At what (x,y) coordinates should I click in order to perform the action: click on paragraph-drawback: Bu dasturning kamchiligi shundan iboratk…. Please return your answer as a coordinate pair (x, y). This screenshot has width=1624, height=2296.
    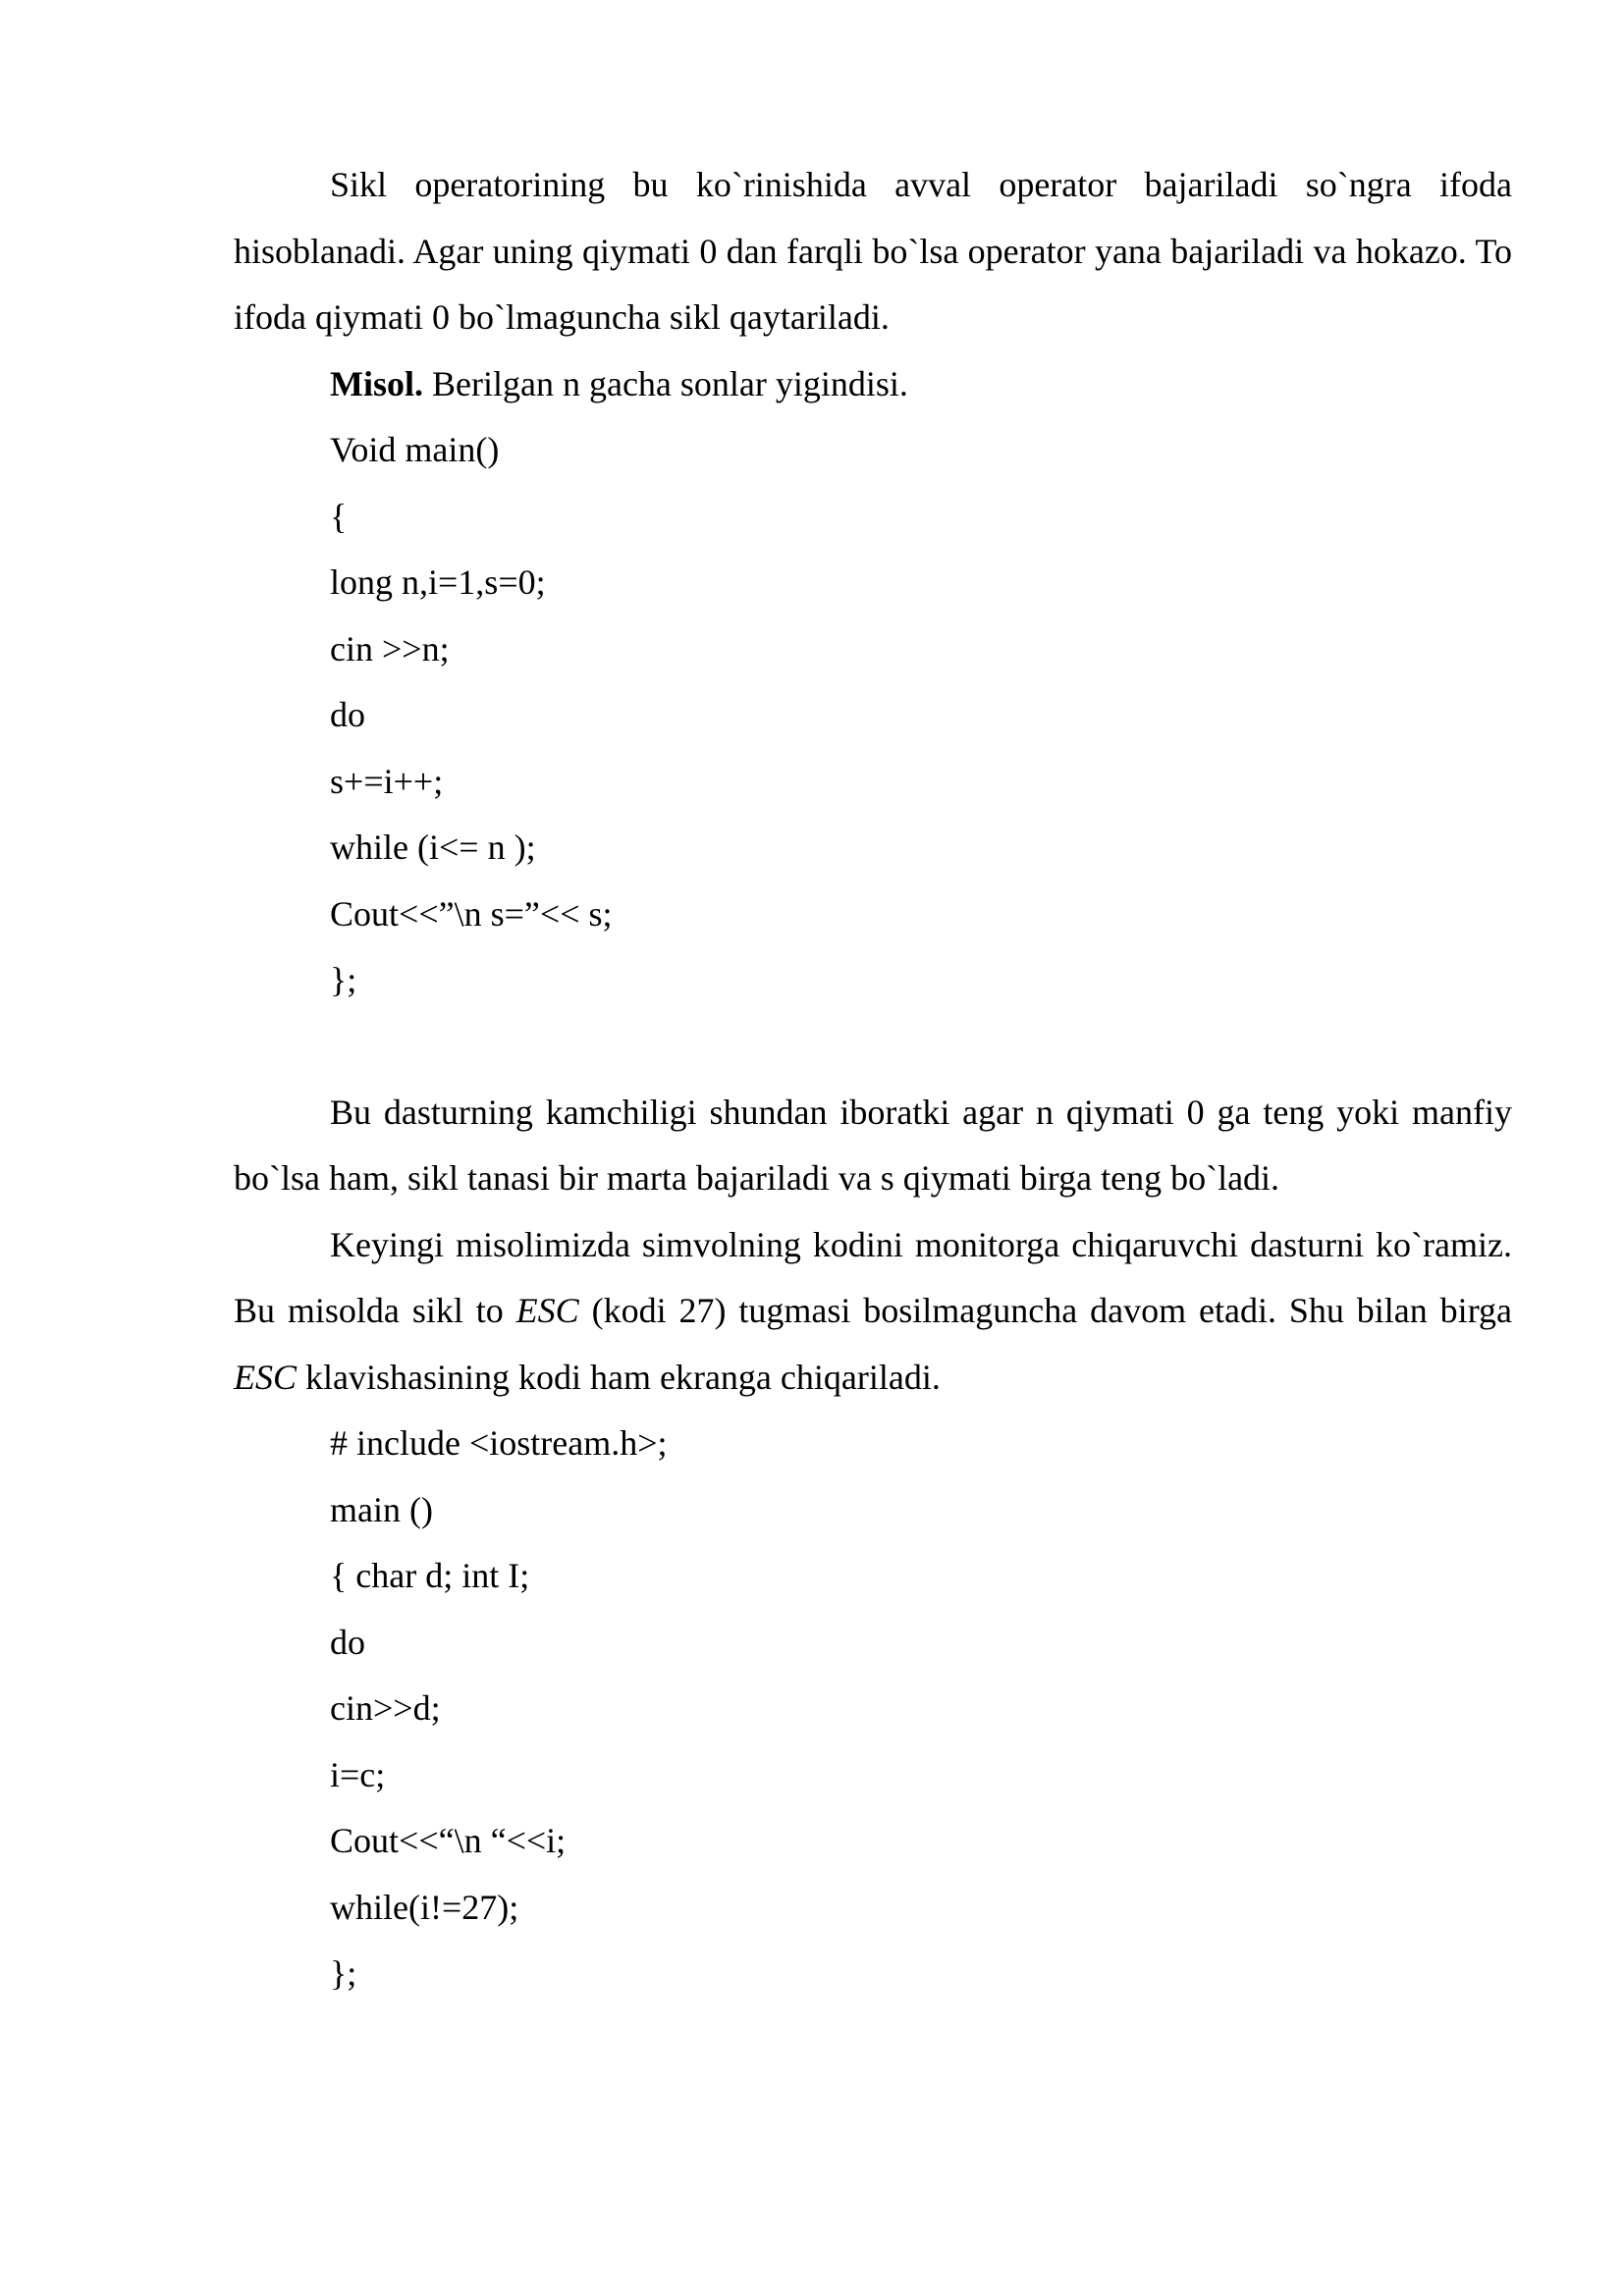
    Looking at the image, I should click on (873, 1145).